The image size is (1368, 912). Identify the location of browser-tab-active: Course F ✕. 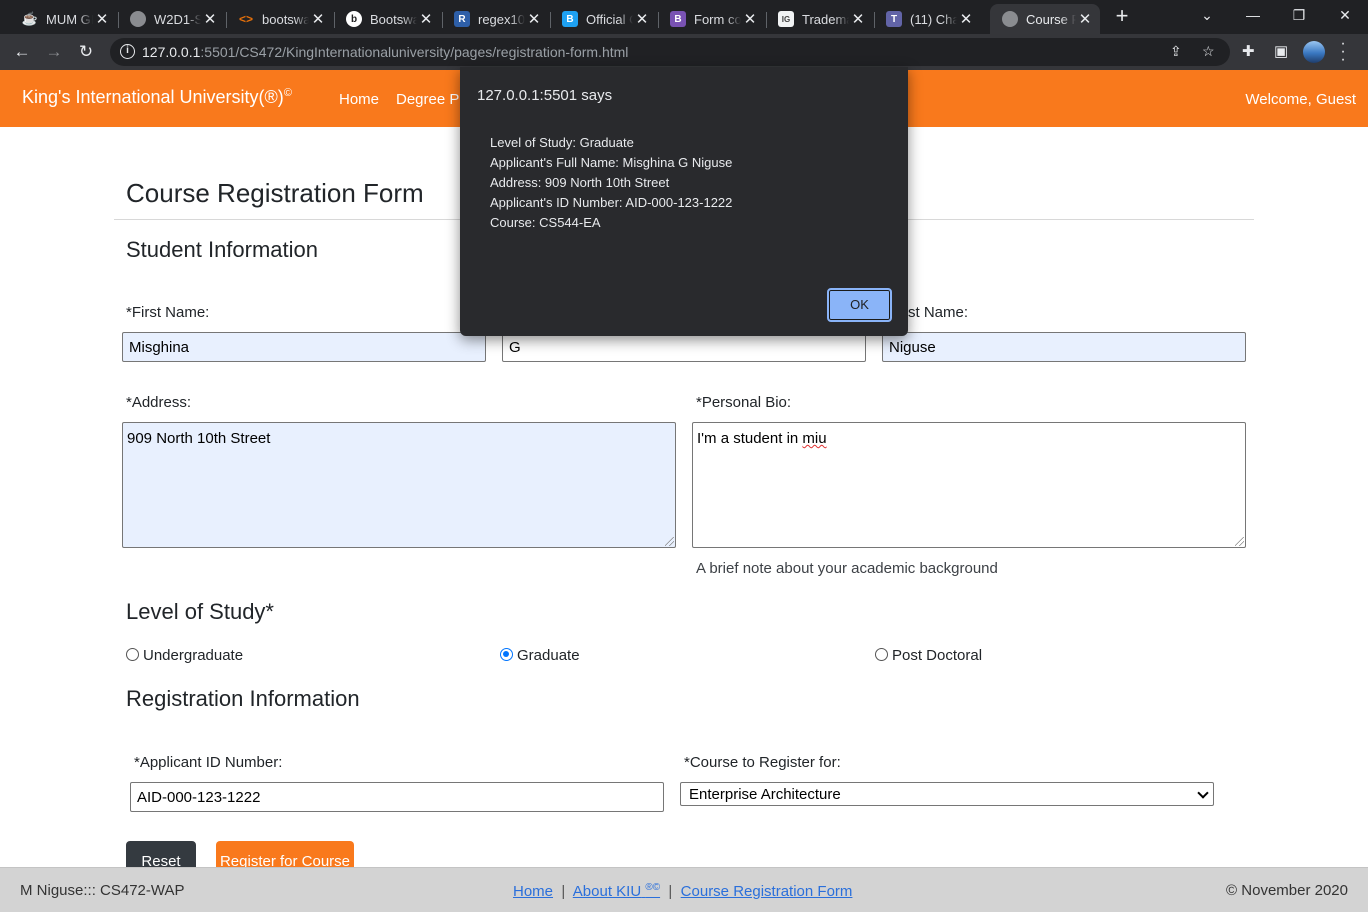
(1045, 19).